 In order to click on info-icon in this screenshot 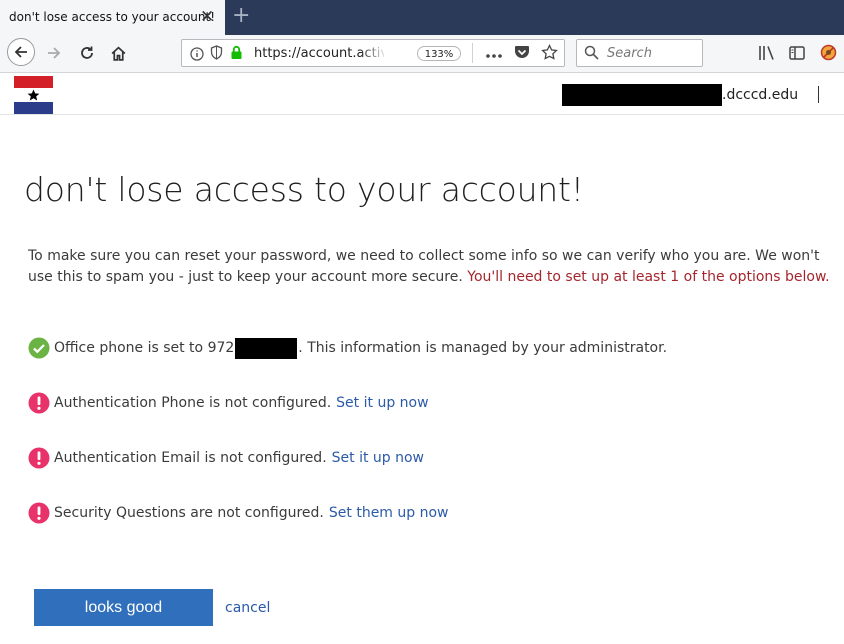, I will do `click(197, 55)`.